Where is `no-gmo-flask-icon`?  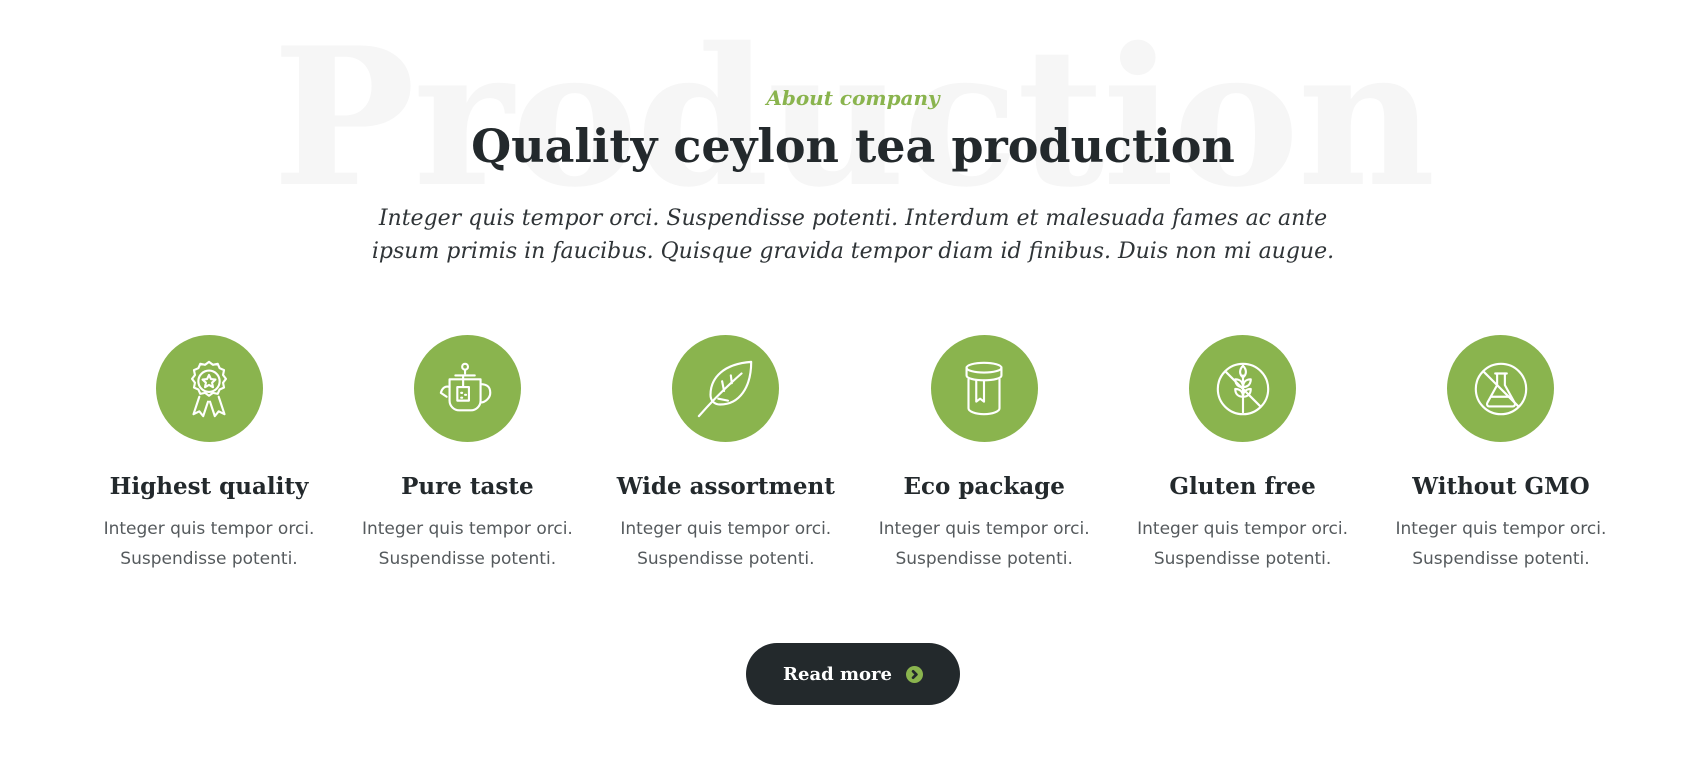
no-gmo-flask-icon is located at coordinates (1501, 388).